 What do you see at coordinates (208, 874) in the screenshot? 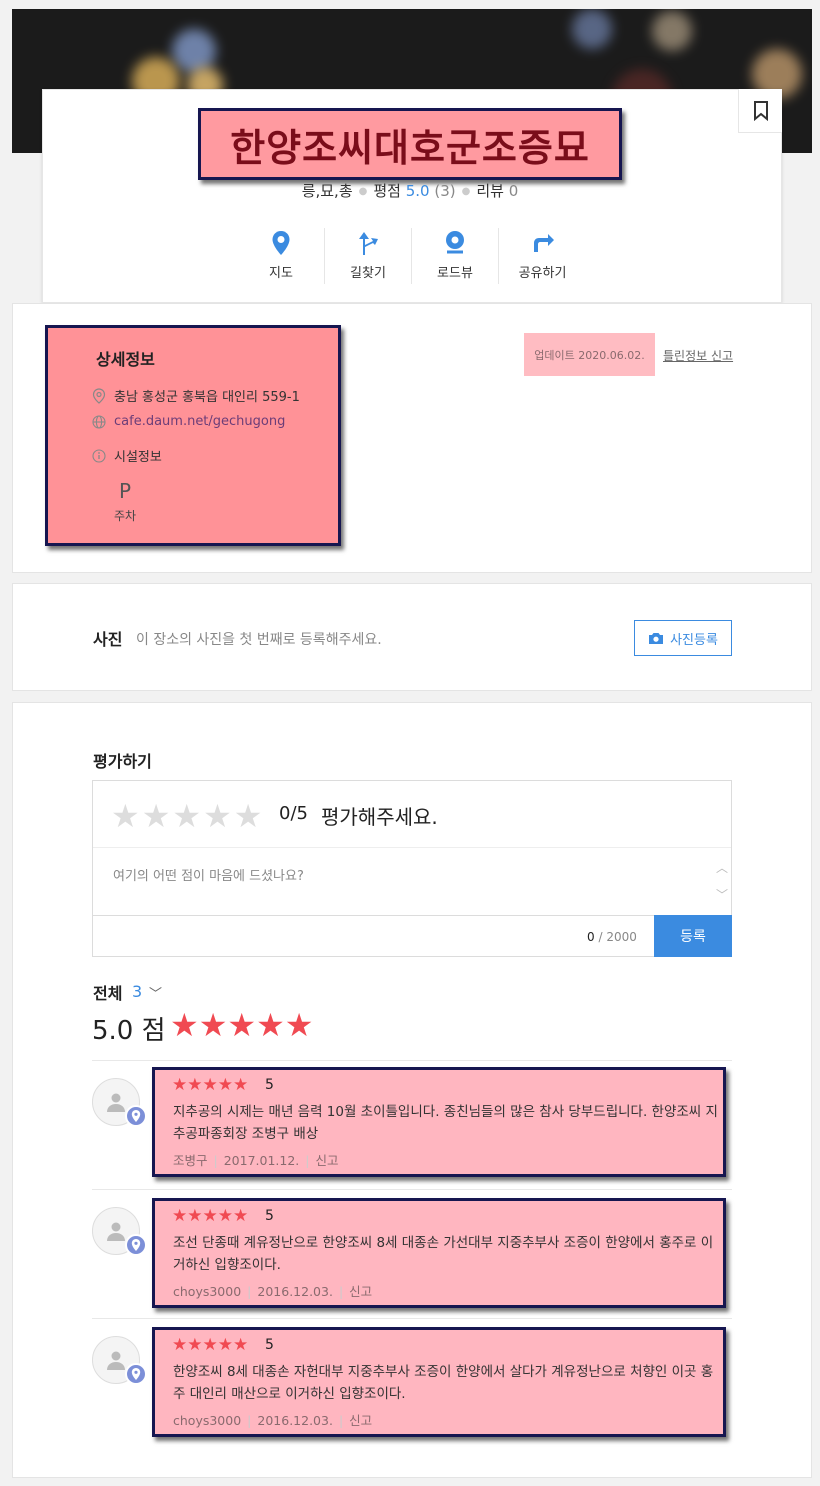
I see `review-textarea: 여기의 어떤 점이 마음에 드셨나요?` at bounding box center [208, 874].